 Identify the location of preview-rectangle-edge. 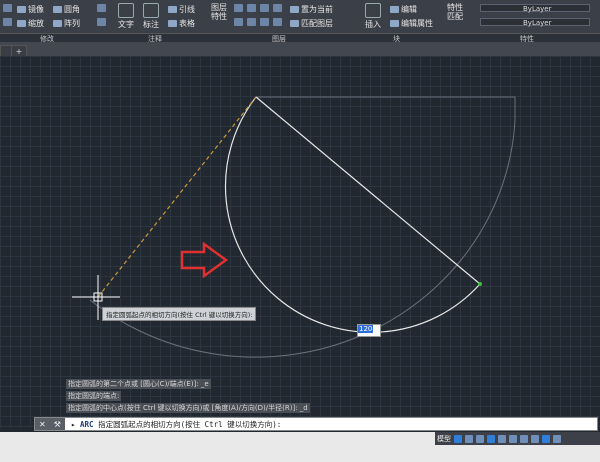
(386, 108).